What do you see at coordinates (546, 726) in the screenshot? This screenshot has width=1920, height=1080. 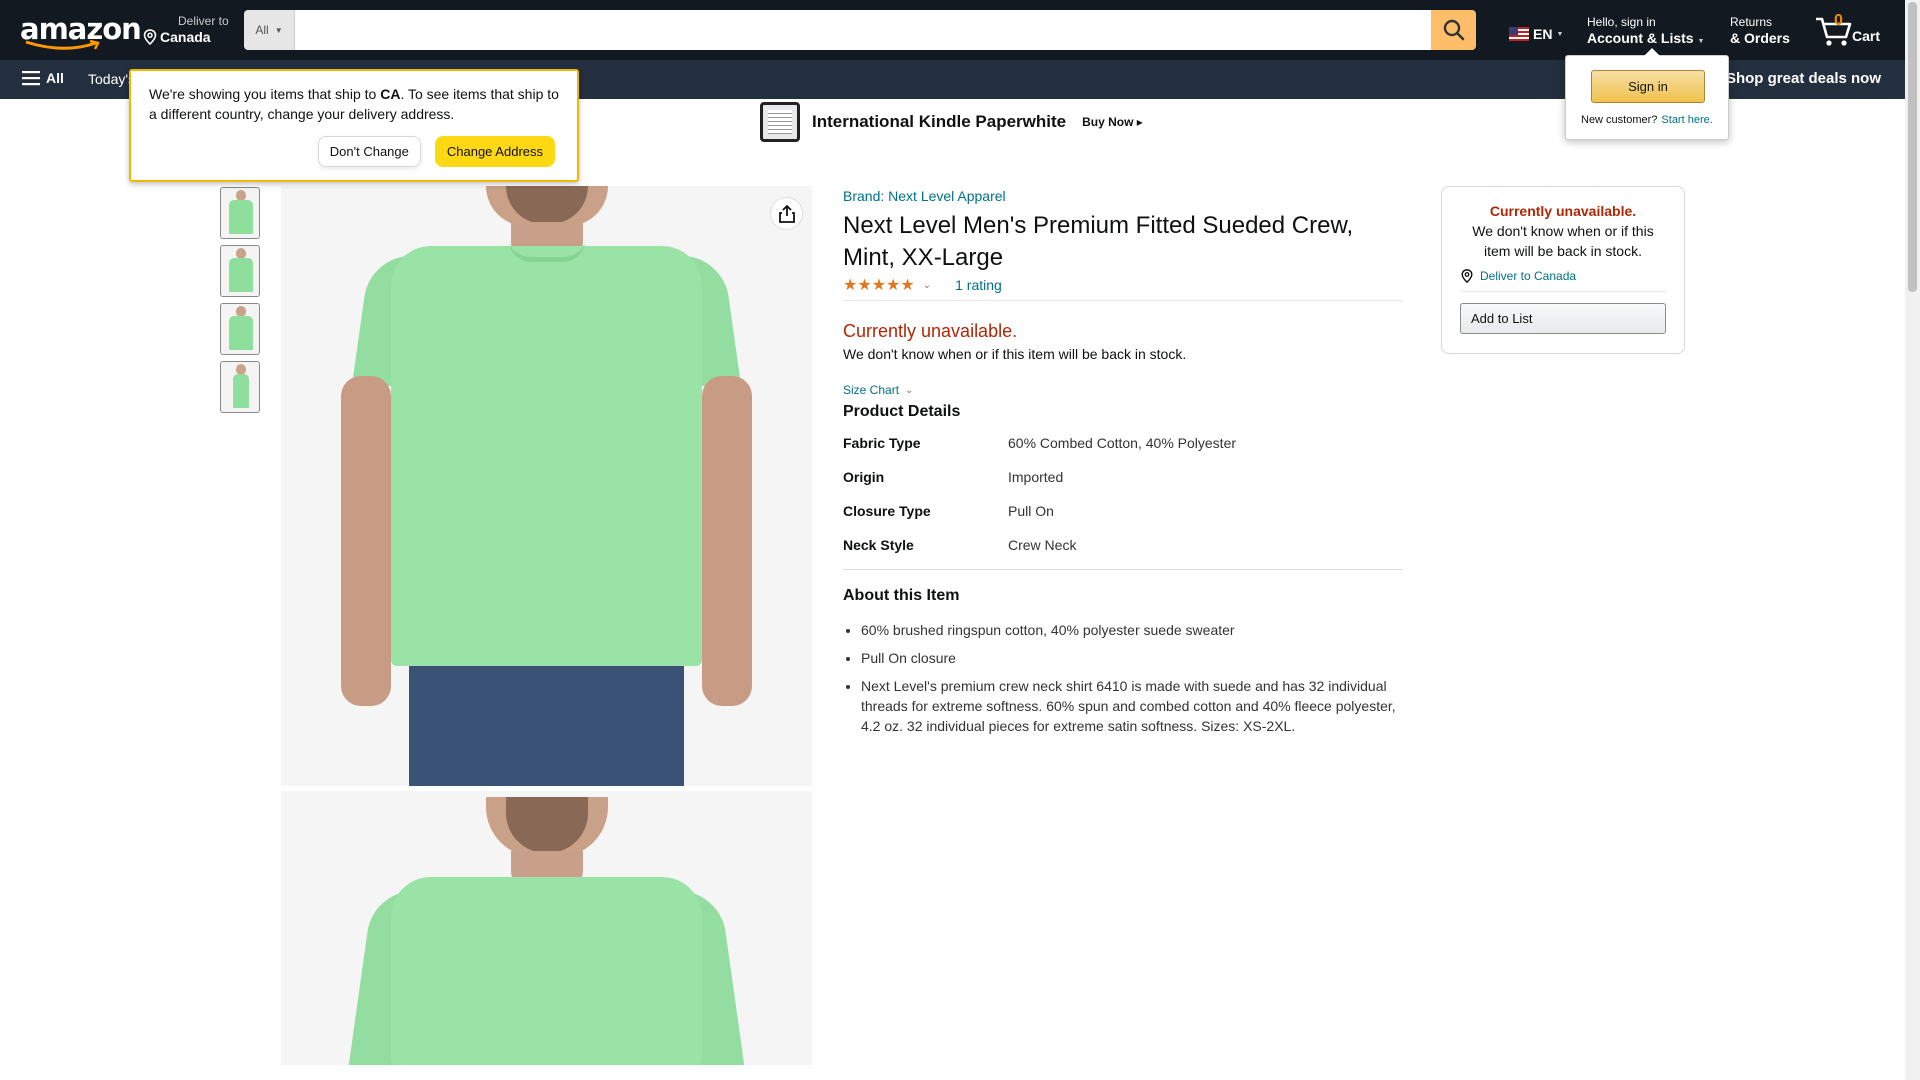 I see `model-jeans` at bounding box center [546, 726].